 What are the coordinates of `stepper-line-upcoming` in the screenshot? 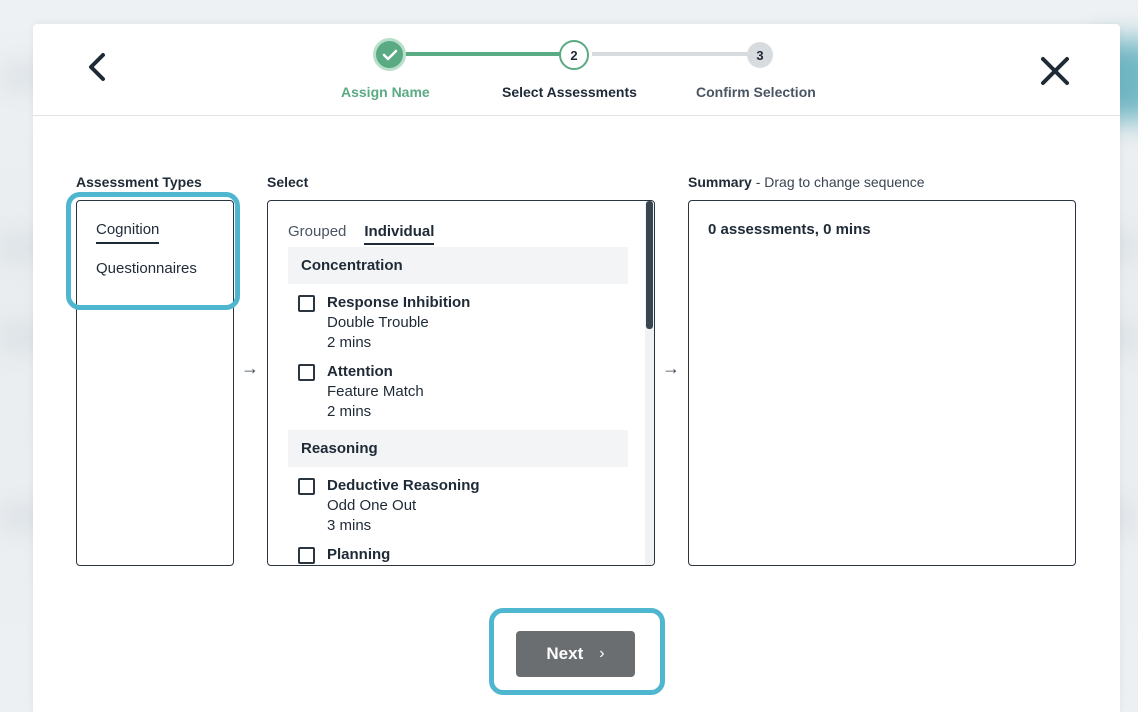 It's located at (670, 54).